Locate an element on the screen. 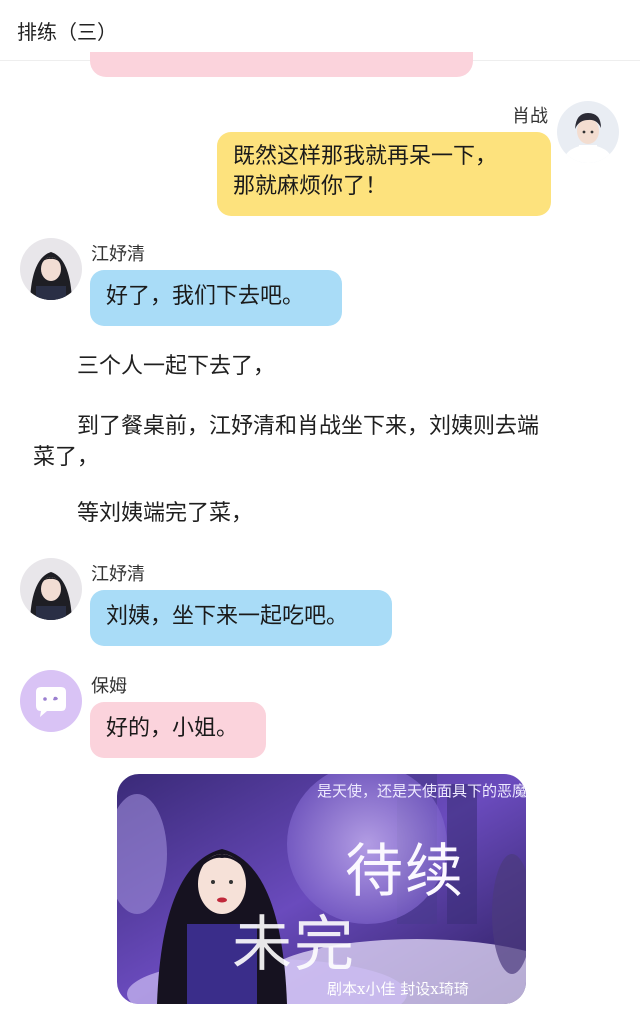 This screenshot has width=640, height=1010. previous-message-bubble is located at coordinates (281, 64).